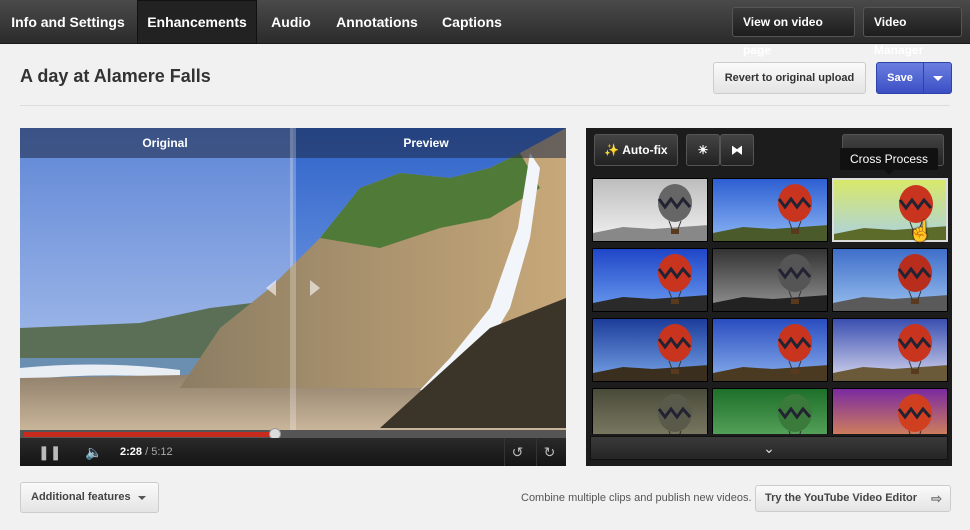 The height and width of the screenshot is (530, 970). Describe the element at coordinates (549, 452) in the screenshot. I see `rotate-right-icon: ↻` at that location.